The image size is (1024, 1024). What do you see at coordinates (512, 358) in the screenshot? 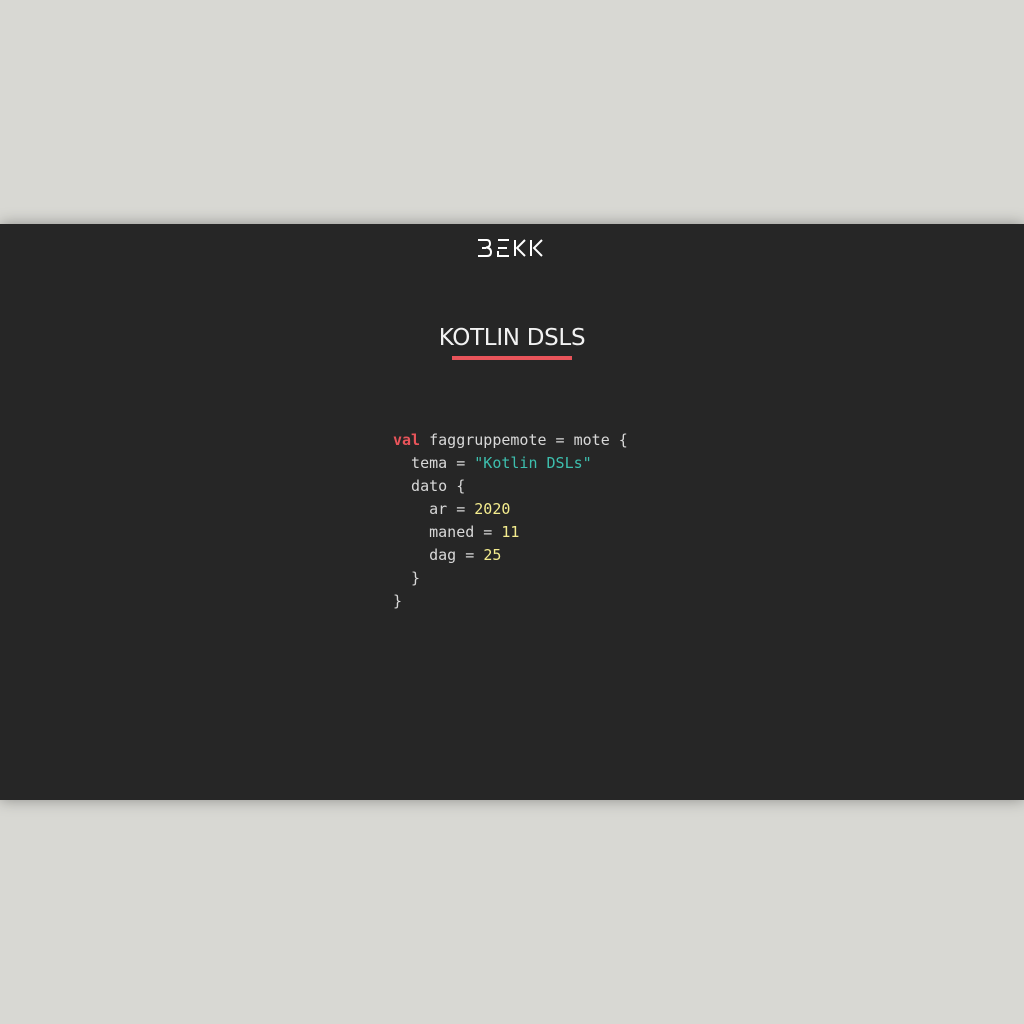
I see `title-underline` at bounding box center [512, 358].